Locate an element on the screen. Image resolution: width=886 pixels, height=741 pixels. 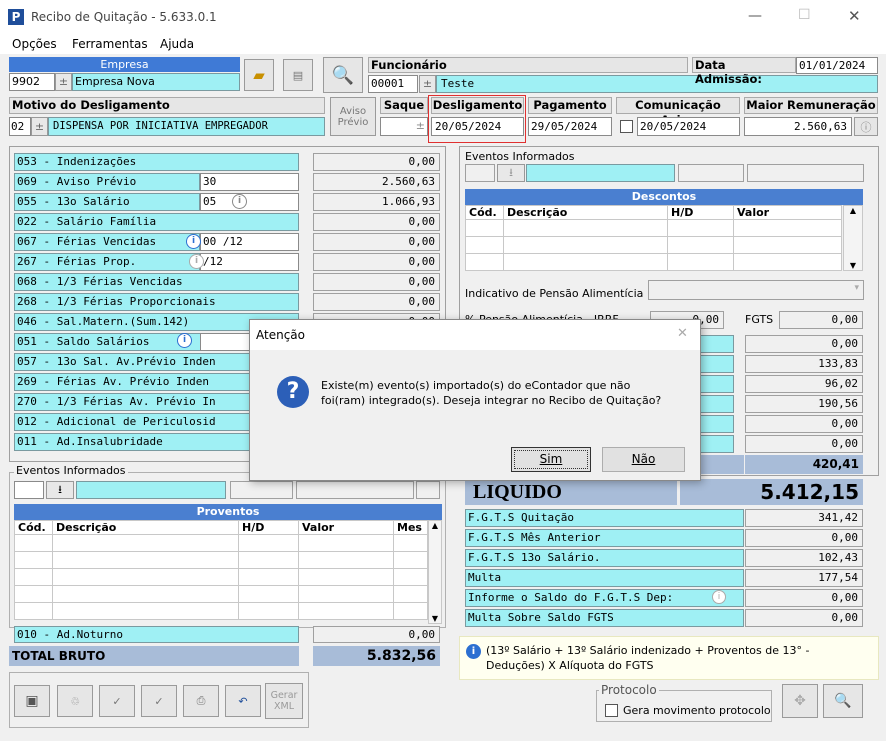
eventos-left-code is located at coordinates (29, 490).